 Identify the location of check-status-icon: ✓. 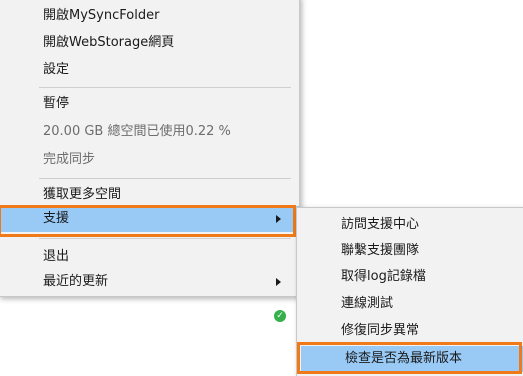
(280, 316).